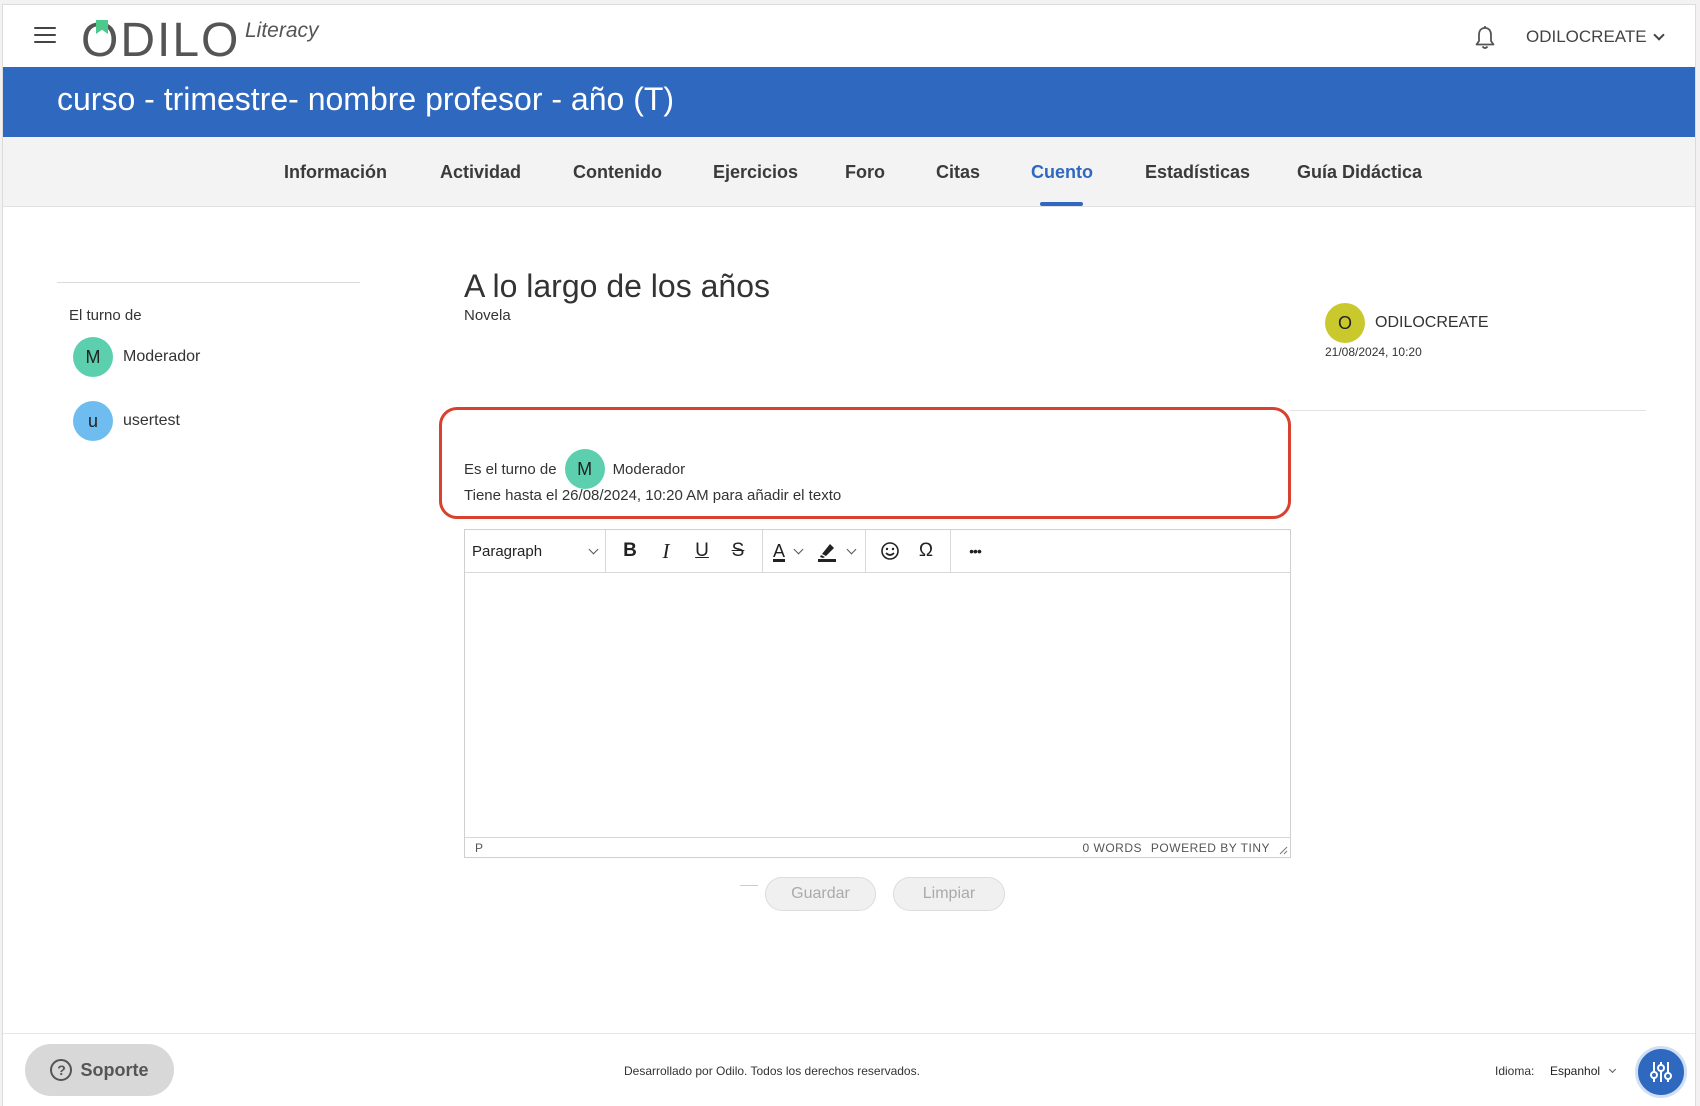  I want to click on language-select: Espanhol, so click(1583, 1071).